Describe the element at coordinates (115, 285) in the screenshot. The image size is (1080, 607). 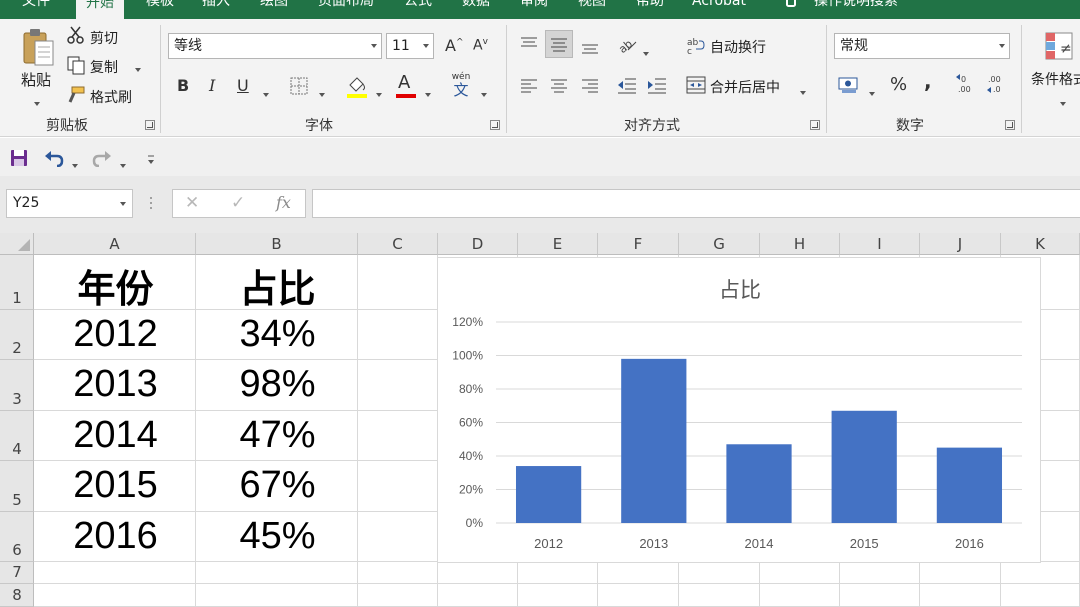
I see `cell-A1: 年份` at that location.